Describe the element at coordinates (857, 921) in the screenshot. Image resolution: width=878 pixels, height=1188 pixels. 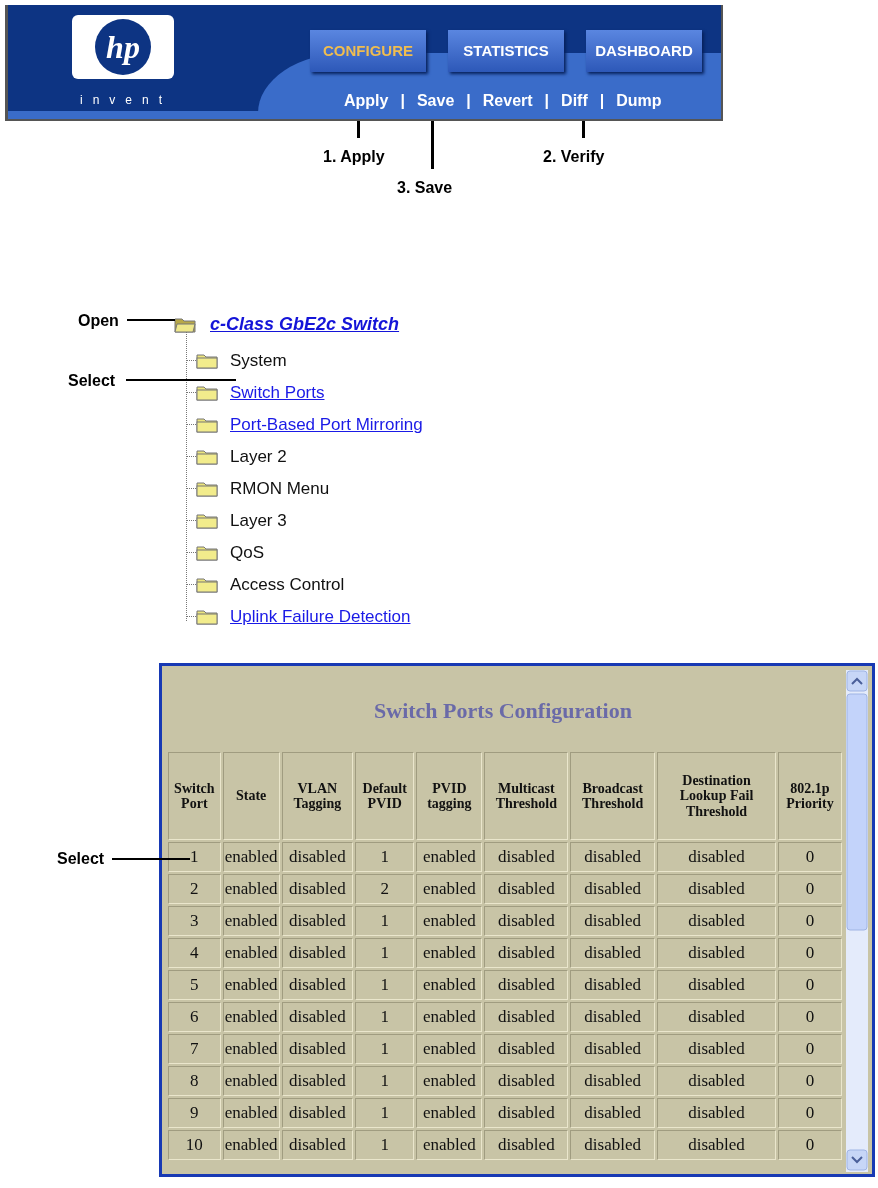
I see `scrollbar` at that location.